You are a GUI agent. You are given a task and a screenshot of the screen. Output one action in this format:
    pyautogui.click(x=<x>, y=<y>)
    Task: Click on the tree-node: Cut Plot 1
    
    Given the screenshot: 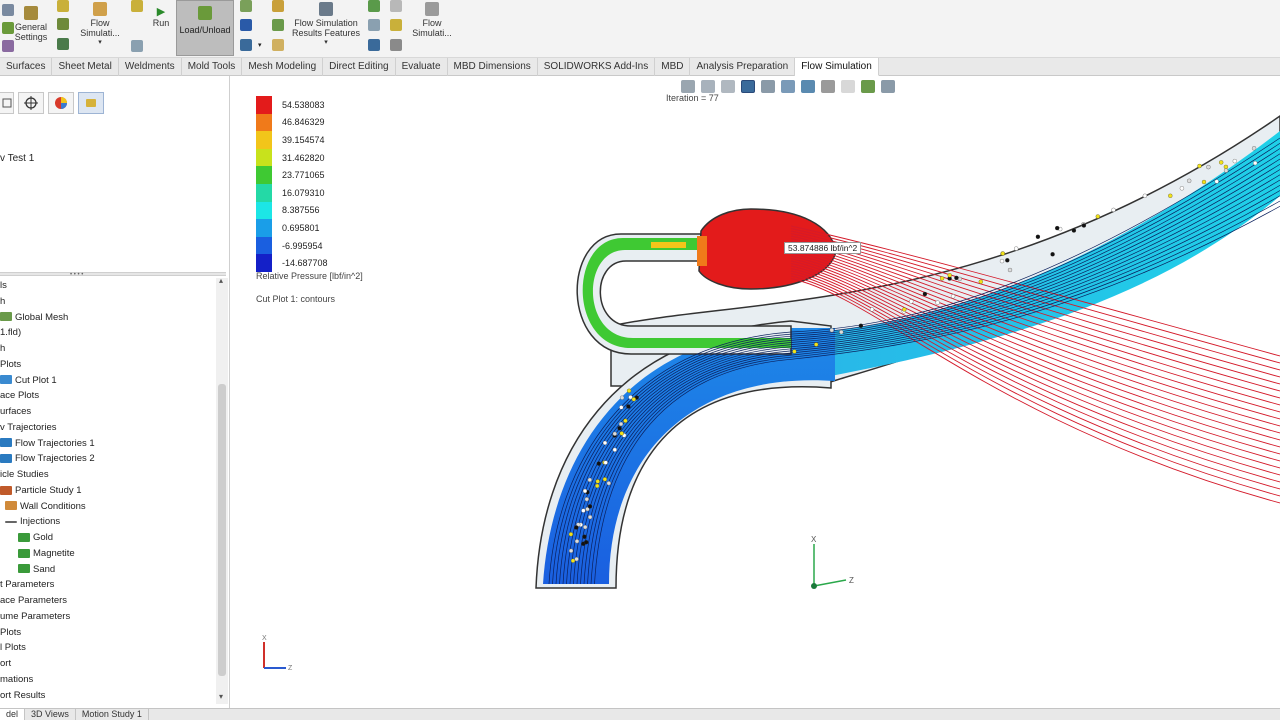 What is the action you would take?
    pyautogui.click(x=107, y=381)
    